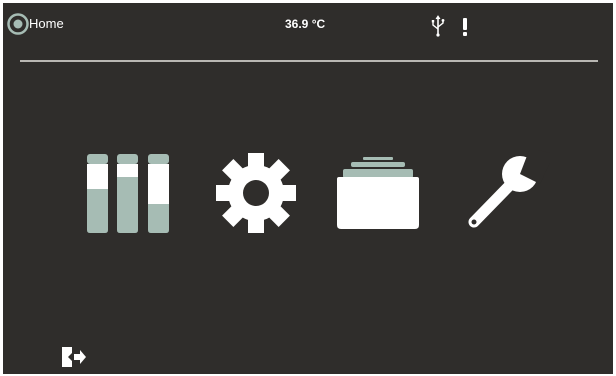  What do you see at coordinates (509, 189) in the screenshot?
I see `wrench-icon` at bounding box center [509, 189].